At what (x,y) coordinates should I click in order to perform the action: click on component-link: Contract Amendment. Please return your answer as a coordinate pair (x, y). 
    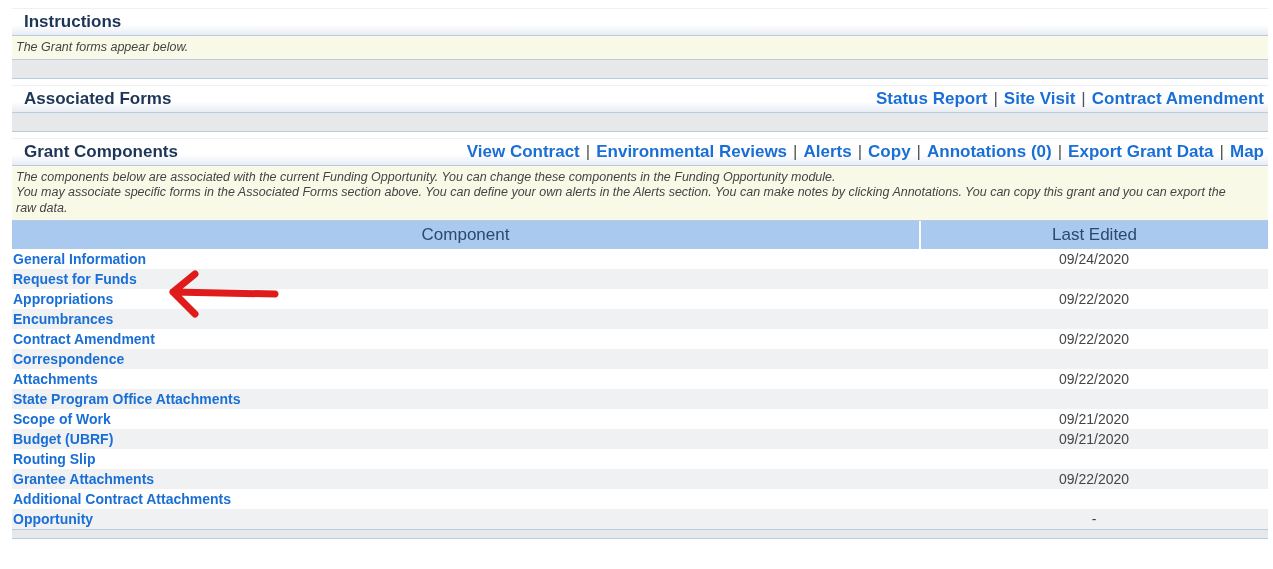
    Looking at the image, I should click on (84, 338).